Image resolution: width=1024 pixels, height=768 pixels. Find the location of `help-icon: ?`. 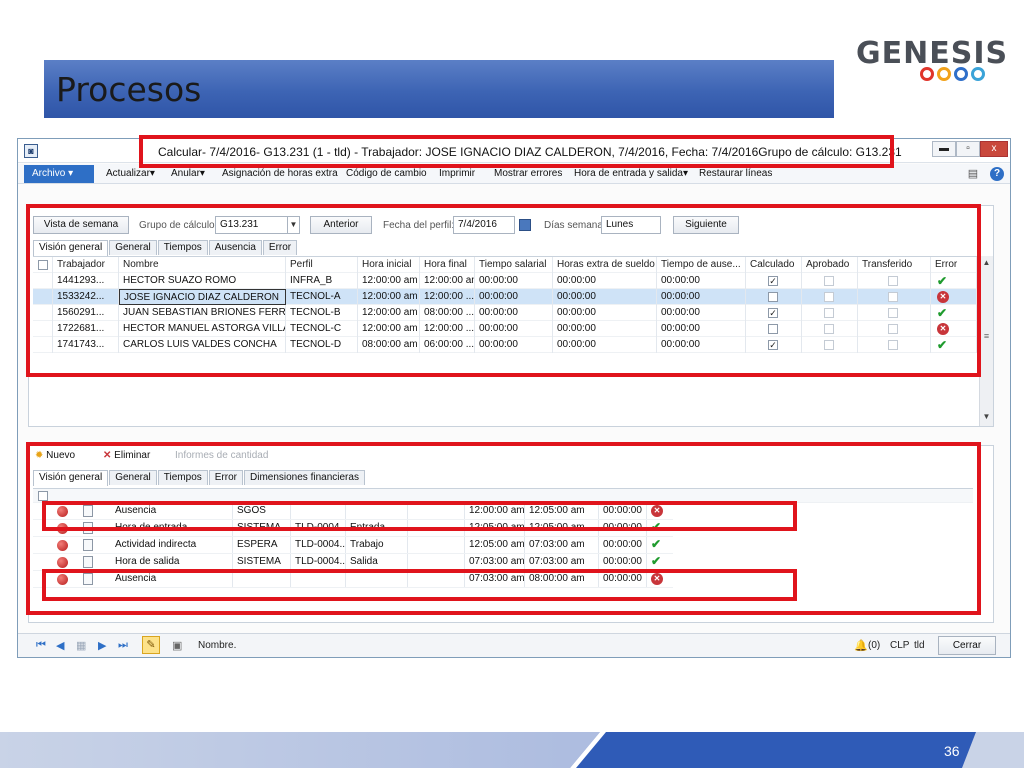

help-icon: ? is located at coordinates (997, 174).